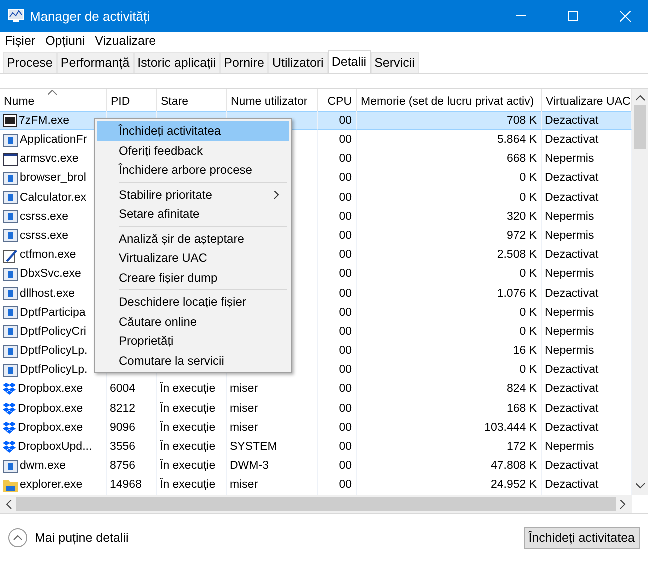 This screenshot has height=561, width=648. What do you see at coordinates (49, 159) in the screenshot?
I see `process-name: armsvc.exe` at bounding box center [49, 159].